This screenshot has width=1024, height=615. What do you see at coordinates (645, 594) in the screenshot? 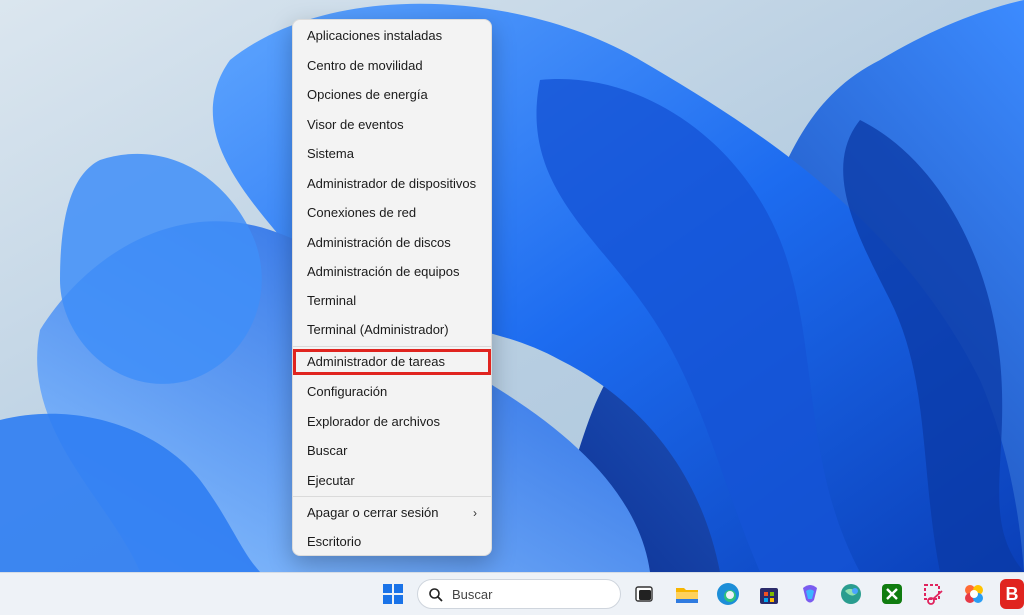
I see `task-view-icon` at bounding box center [645, 594].